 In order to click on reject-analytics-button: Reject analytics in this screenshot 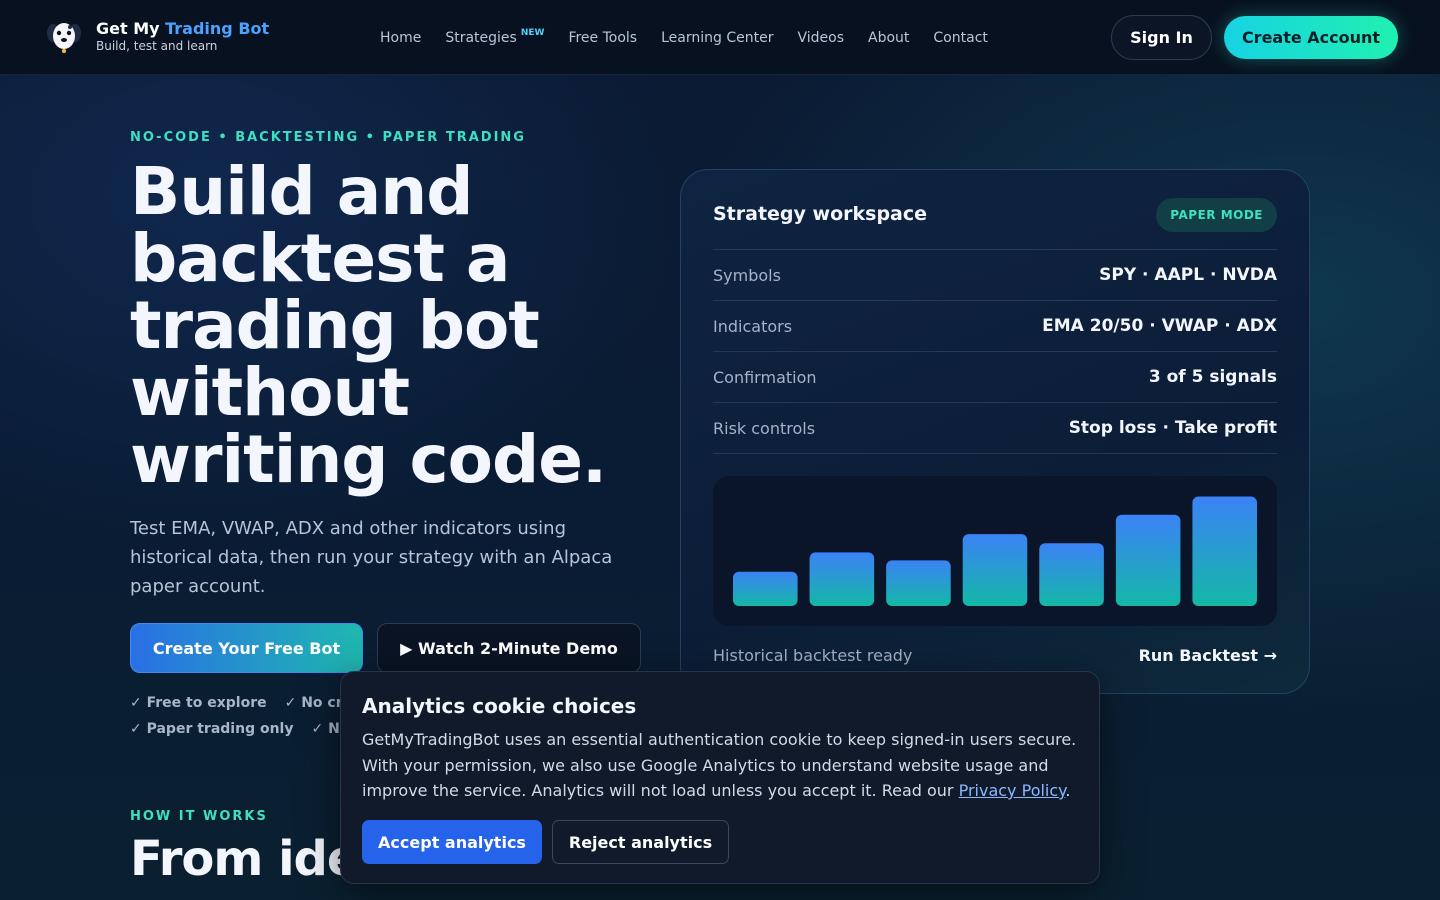, I will do `click(640, 842)`.